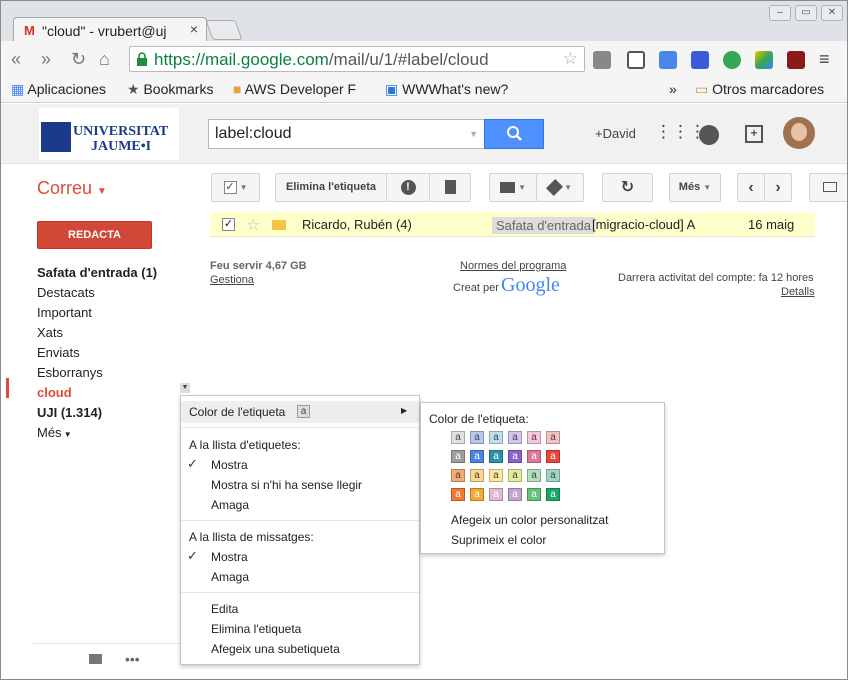 The width and height of the screenshot is (848, 680). Describe the element at coordinates (828, 187) in the screenshot. I see `split-pane-button` at that location.